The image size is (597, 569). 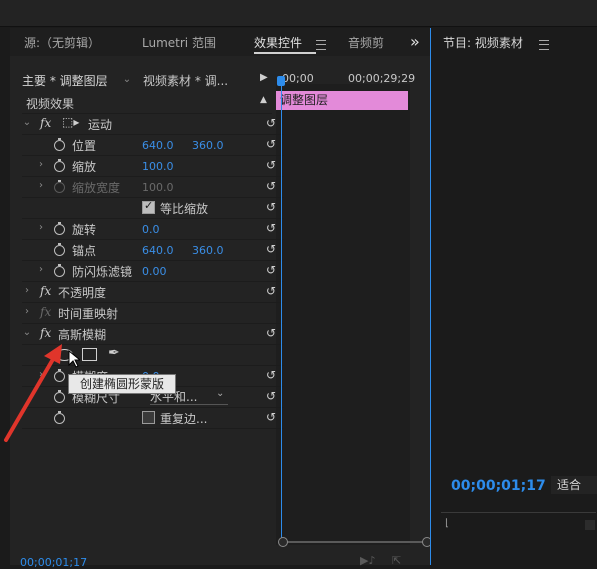 I want to click on program-monitor-title: 节目: 视频素材, so click(x=483, y=42).